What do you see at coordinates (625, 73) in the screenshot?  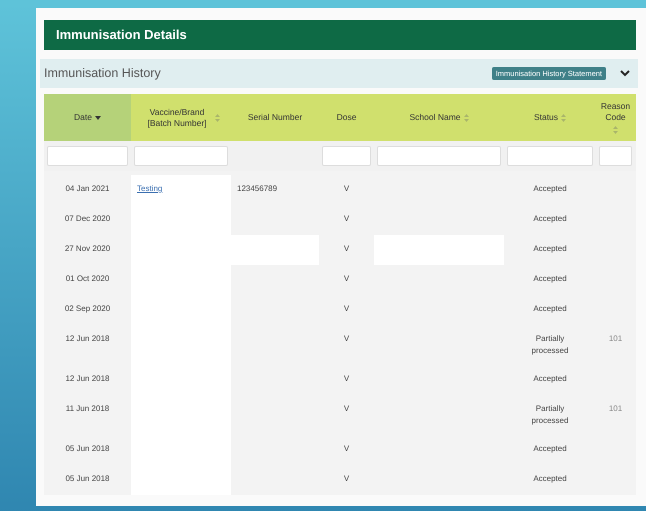 I see `chevron-down-icon` at bounding box center [625, 73].